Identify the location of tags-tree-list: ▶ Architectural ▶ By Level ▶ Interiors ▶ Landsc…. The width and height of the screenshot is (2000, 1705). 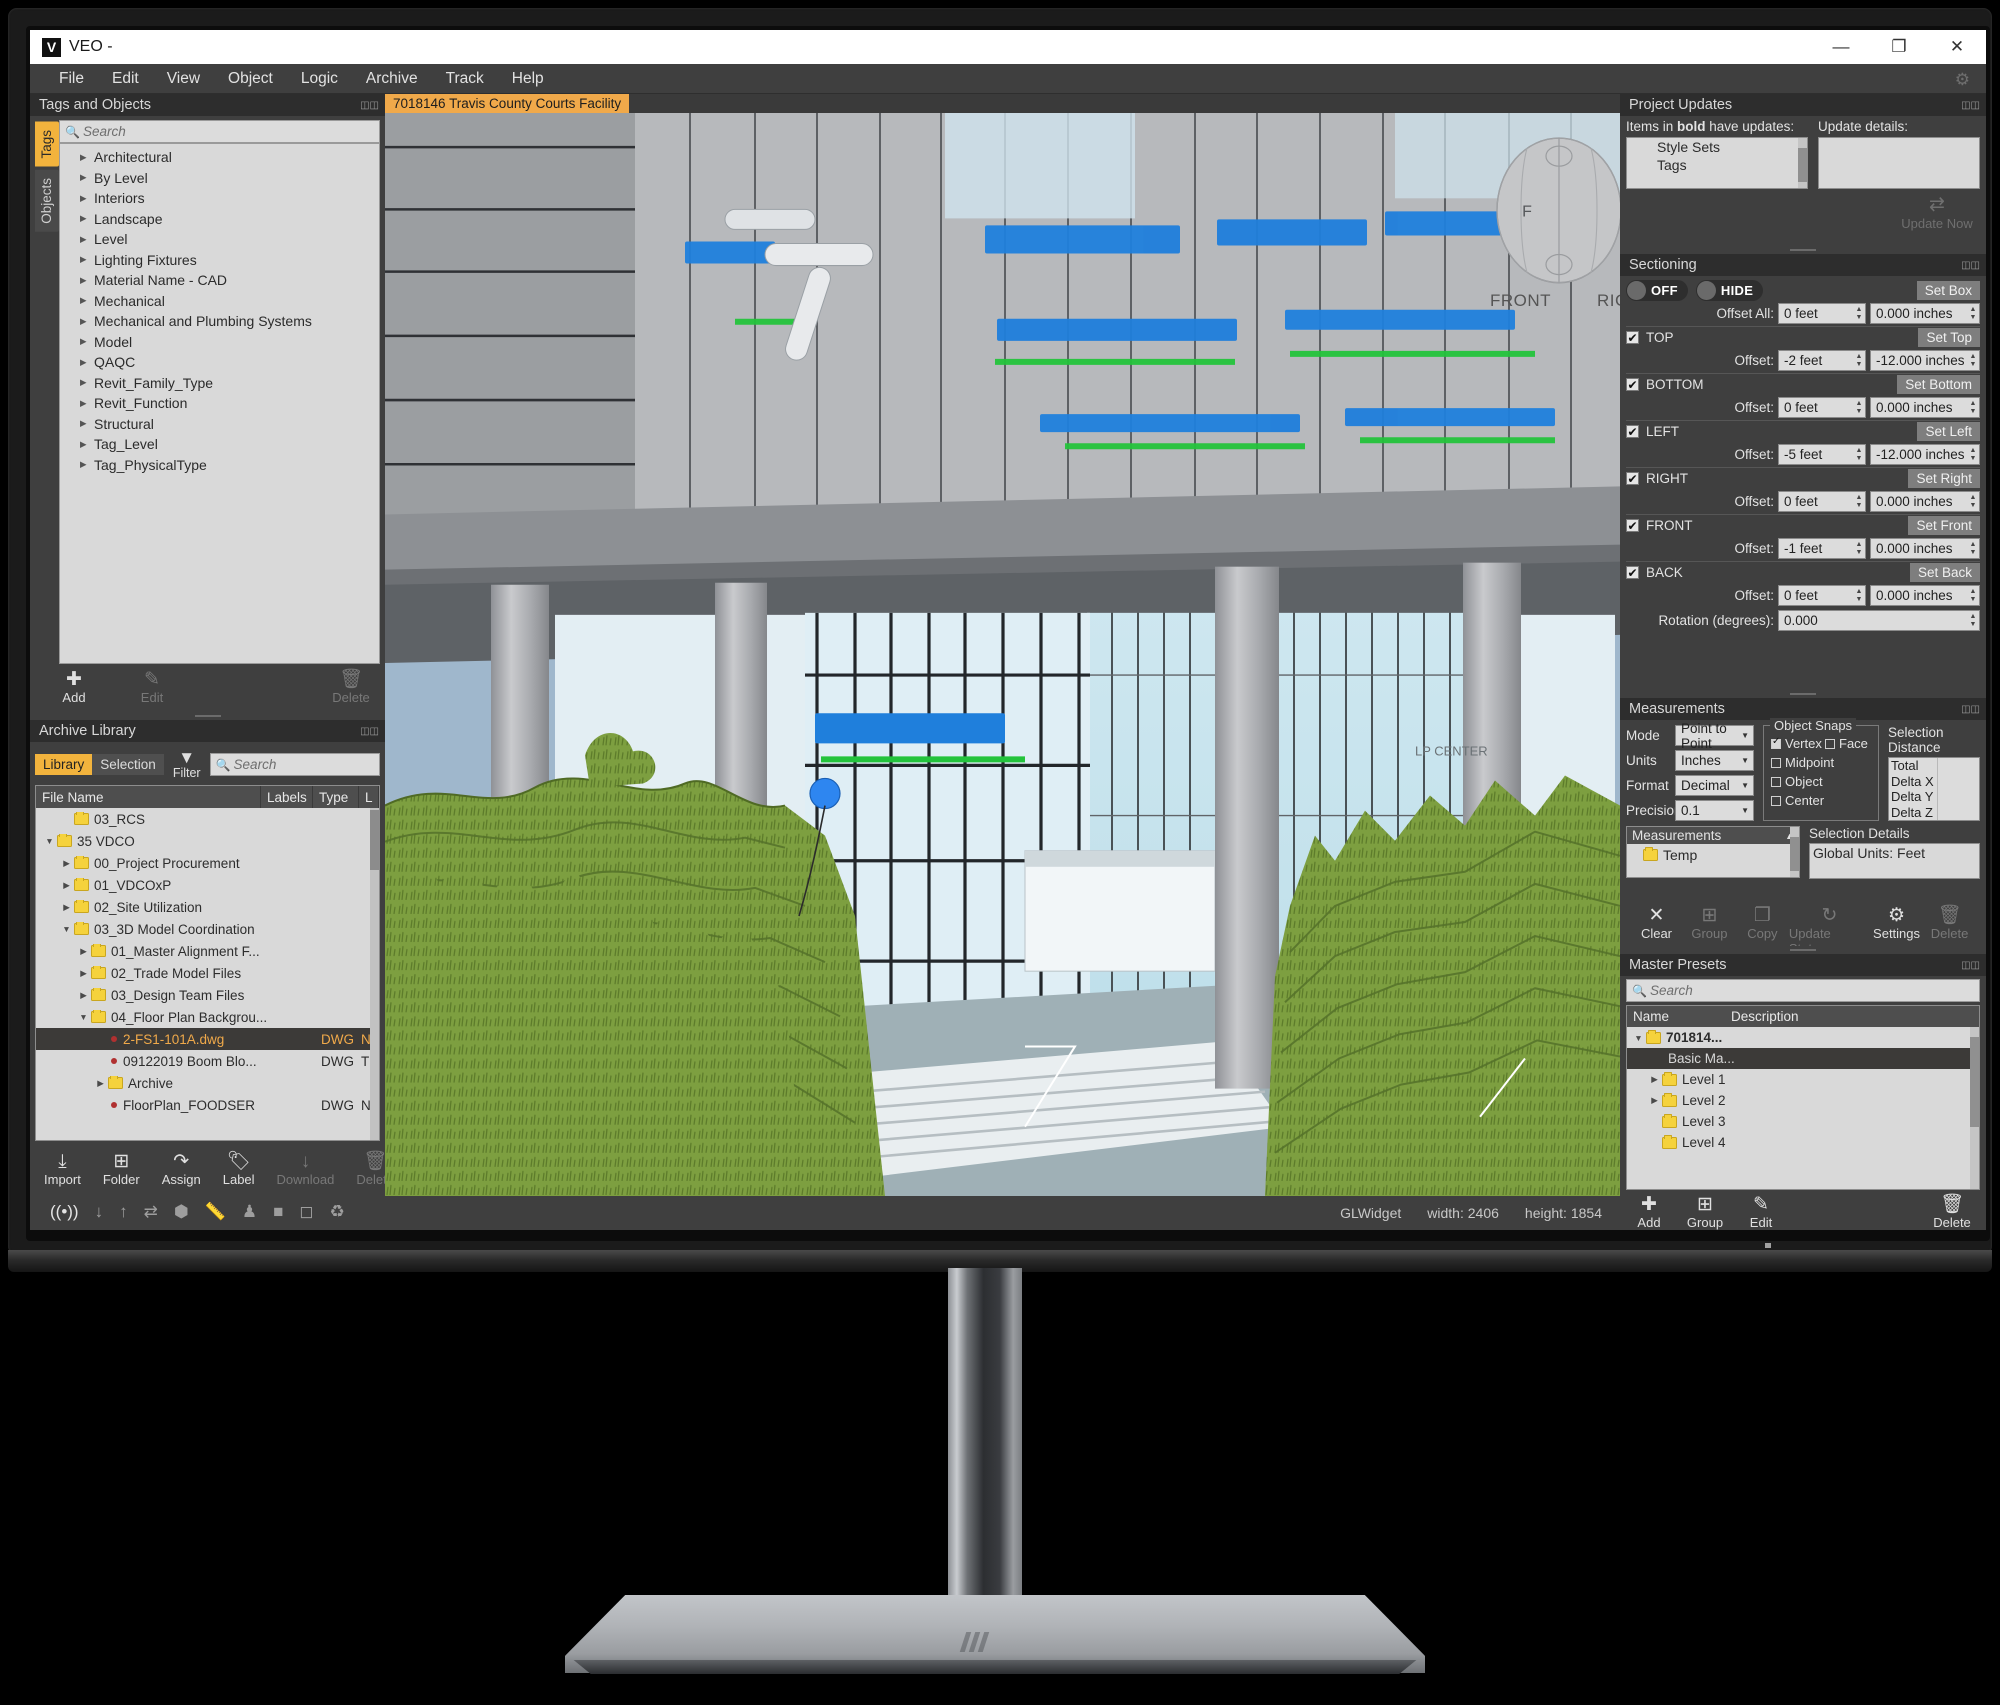
(219, 403).